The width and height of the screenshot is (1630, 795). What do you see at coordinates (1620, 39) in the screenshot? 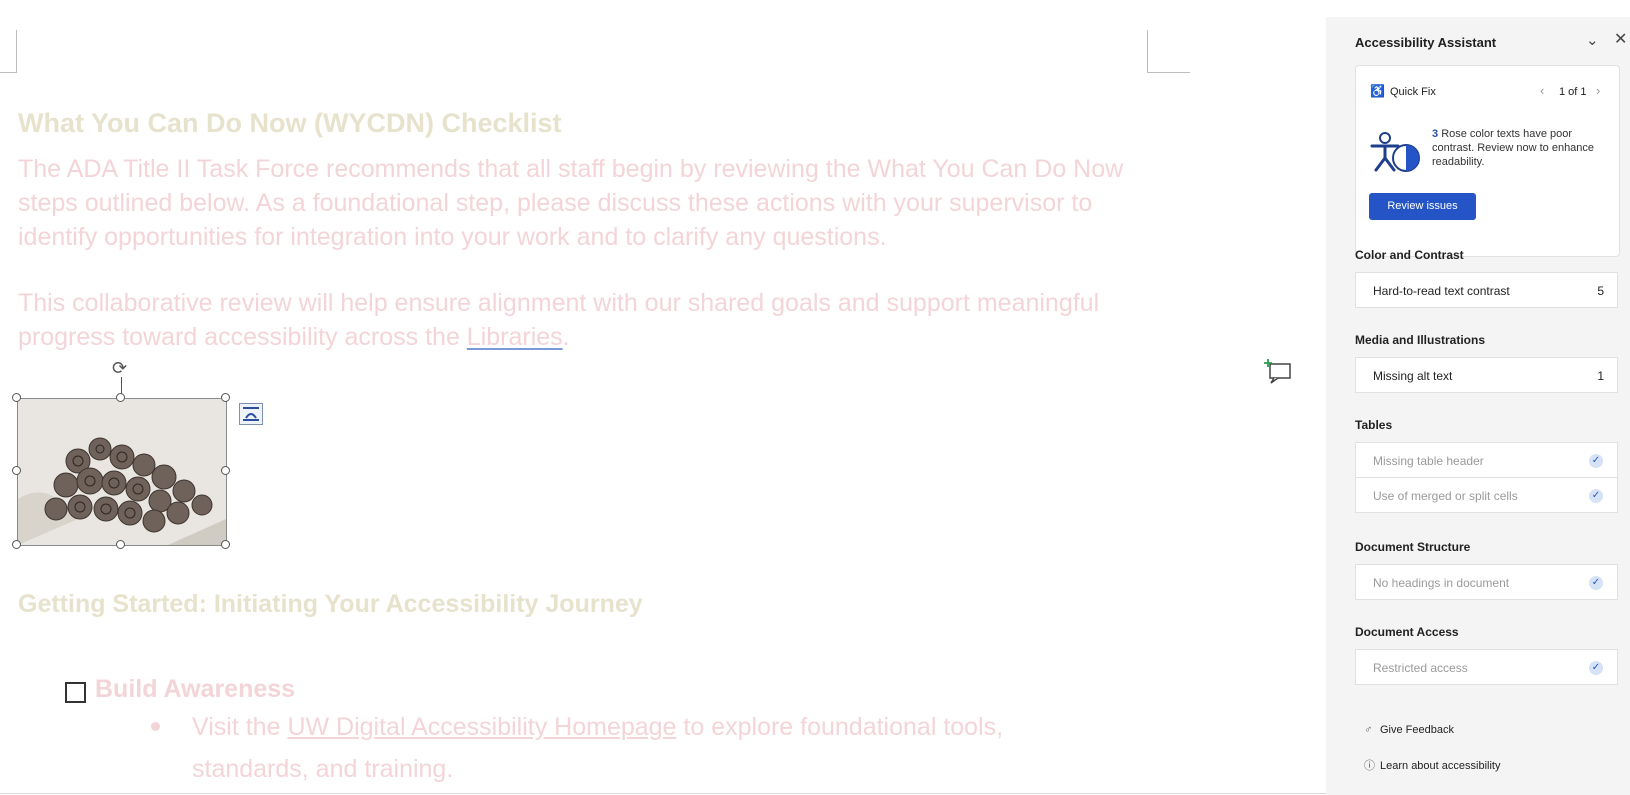
I see `close-icon: ✕` at bounding box center [1620, 39].